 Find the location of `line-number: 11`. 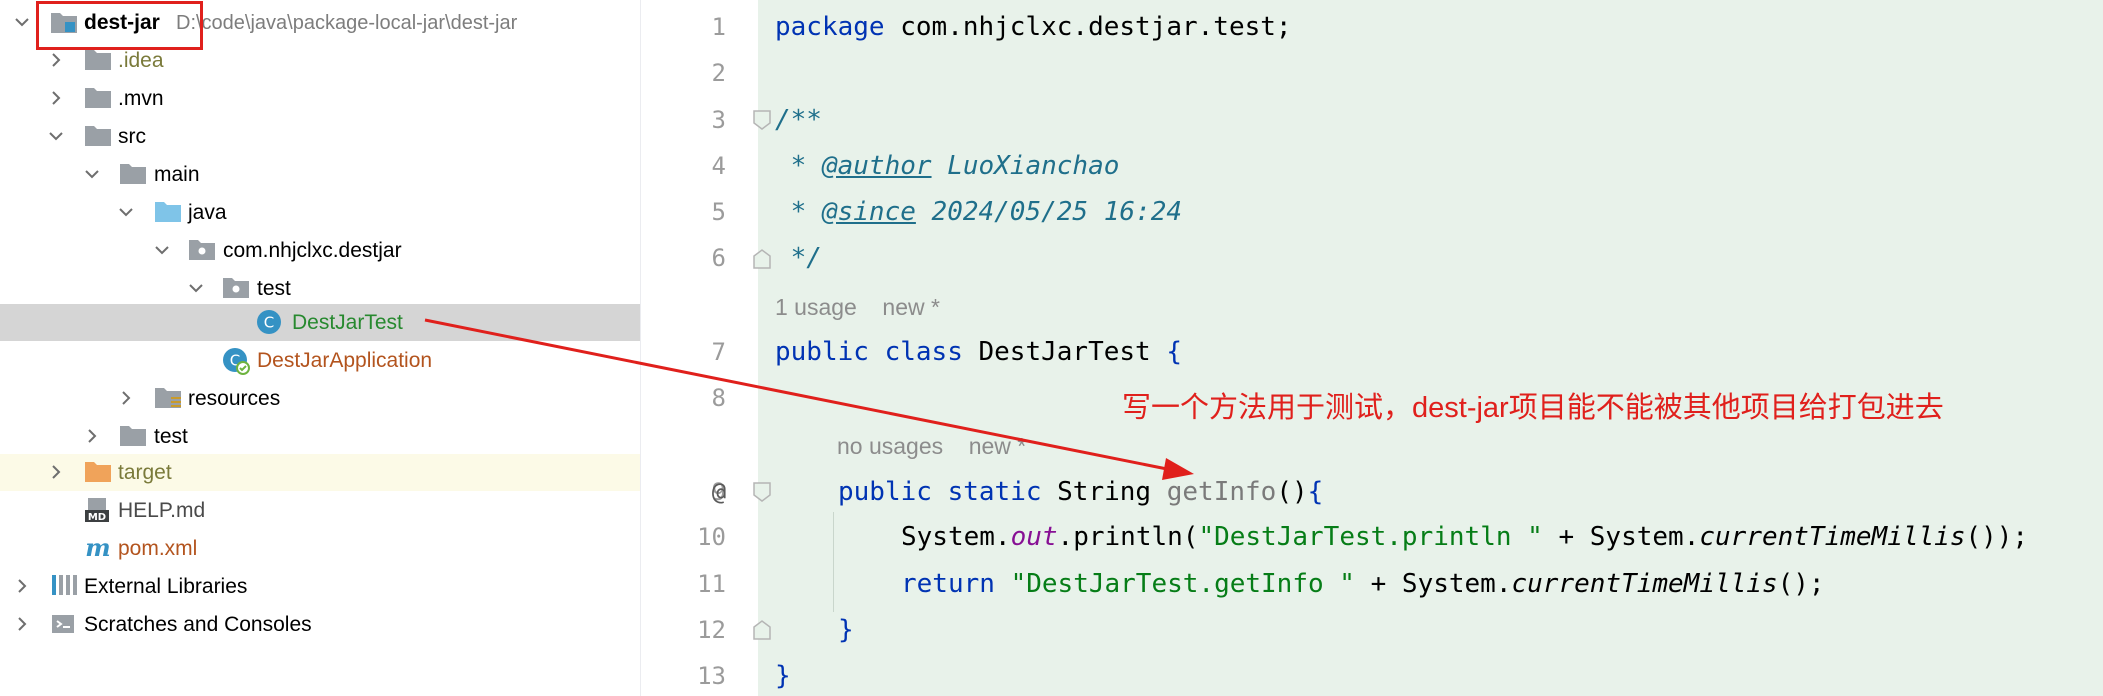

line-number: 11 is located at coordinates (711, 584).